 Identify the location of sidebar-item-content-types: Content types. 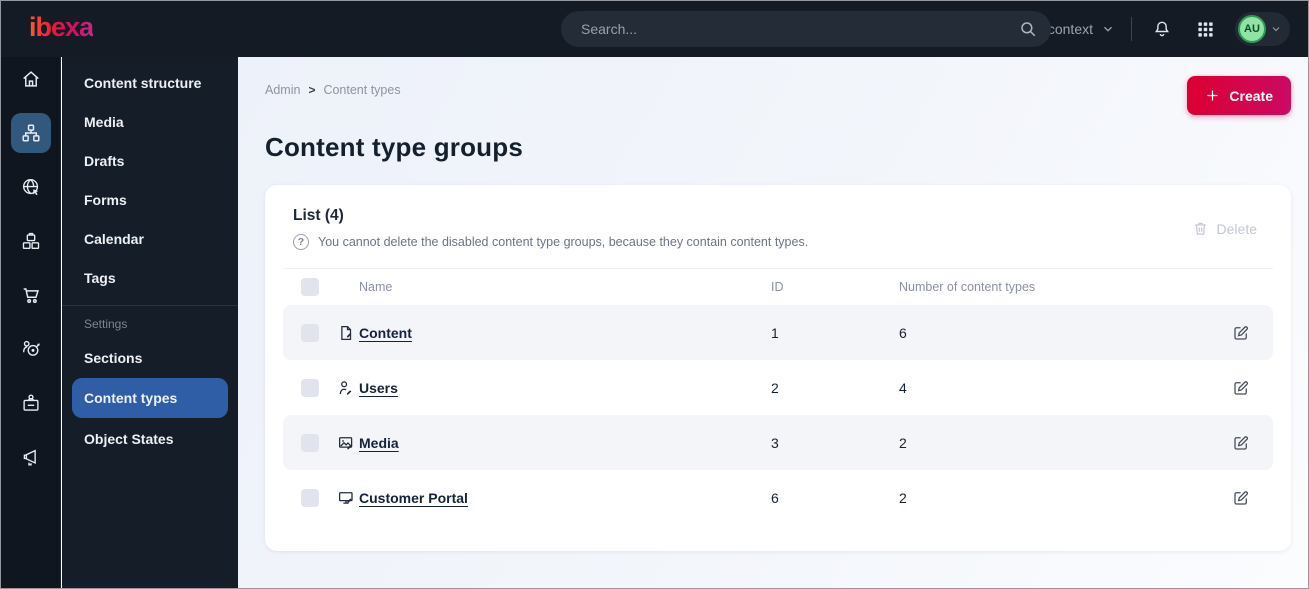
(150, 398).